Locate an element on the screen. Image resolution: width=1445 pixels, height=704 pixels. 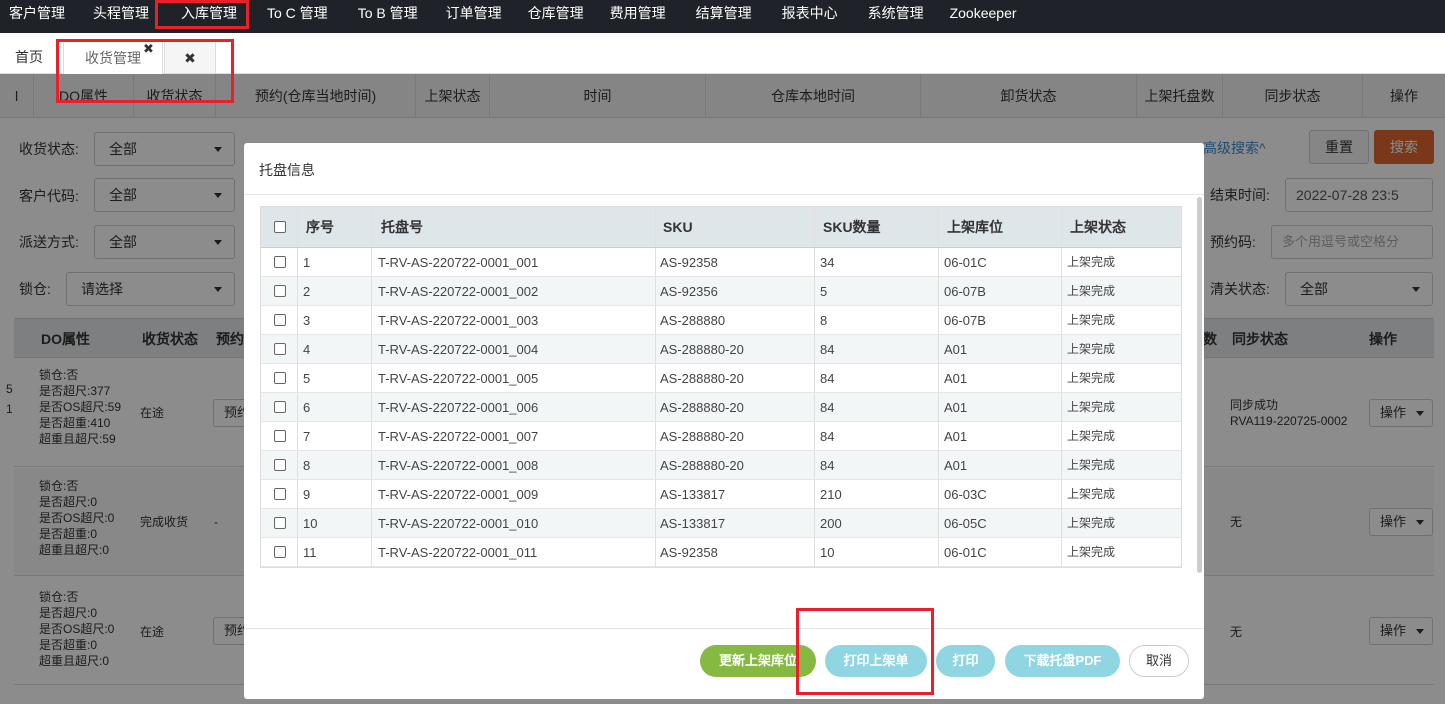
nav-fees: 费用管理 is located at coordinates (639, 16).